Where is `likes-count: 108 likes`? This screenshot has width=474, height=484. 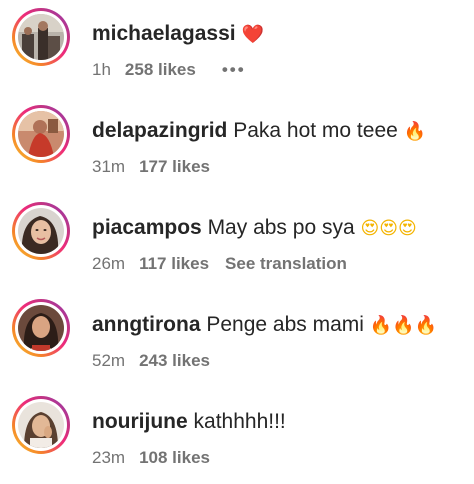
likes-count: 108 likes is located at coordinates (174, 457).